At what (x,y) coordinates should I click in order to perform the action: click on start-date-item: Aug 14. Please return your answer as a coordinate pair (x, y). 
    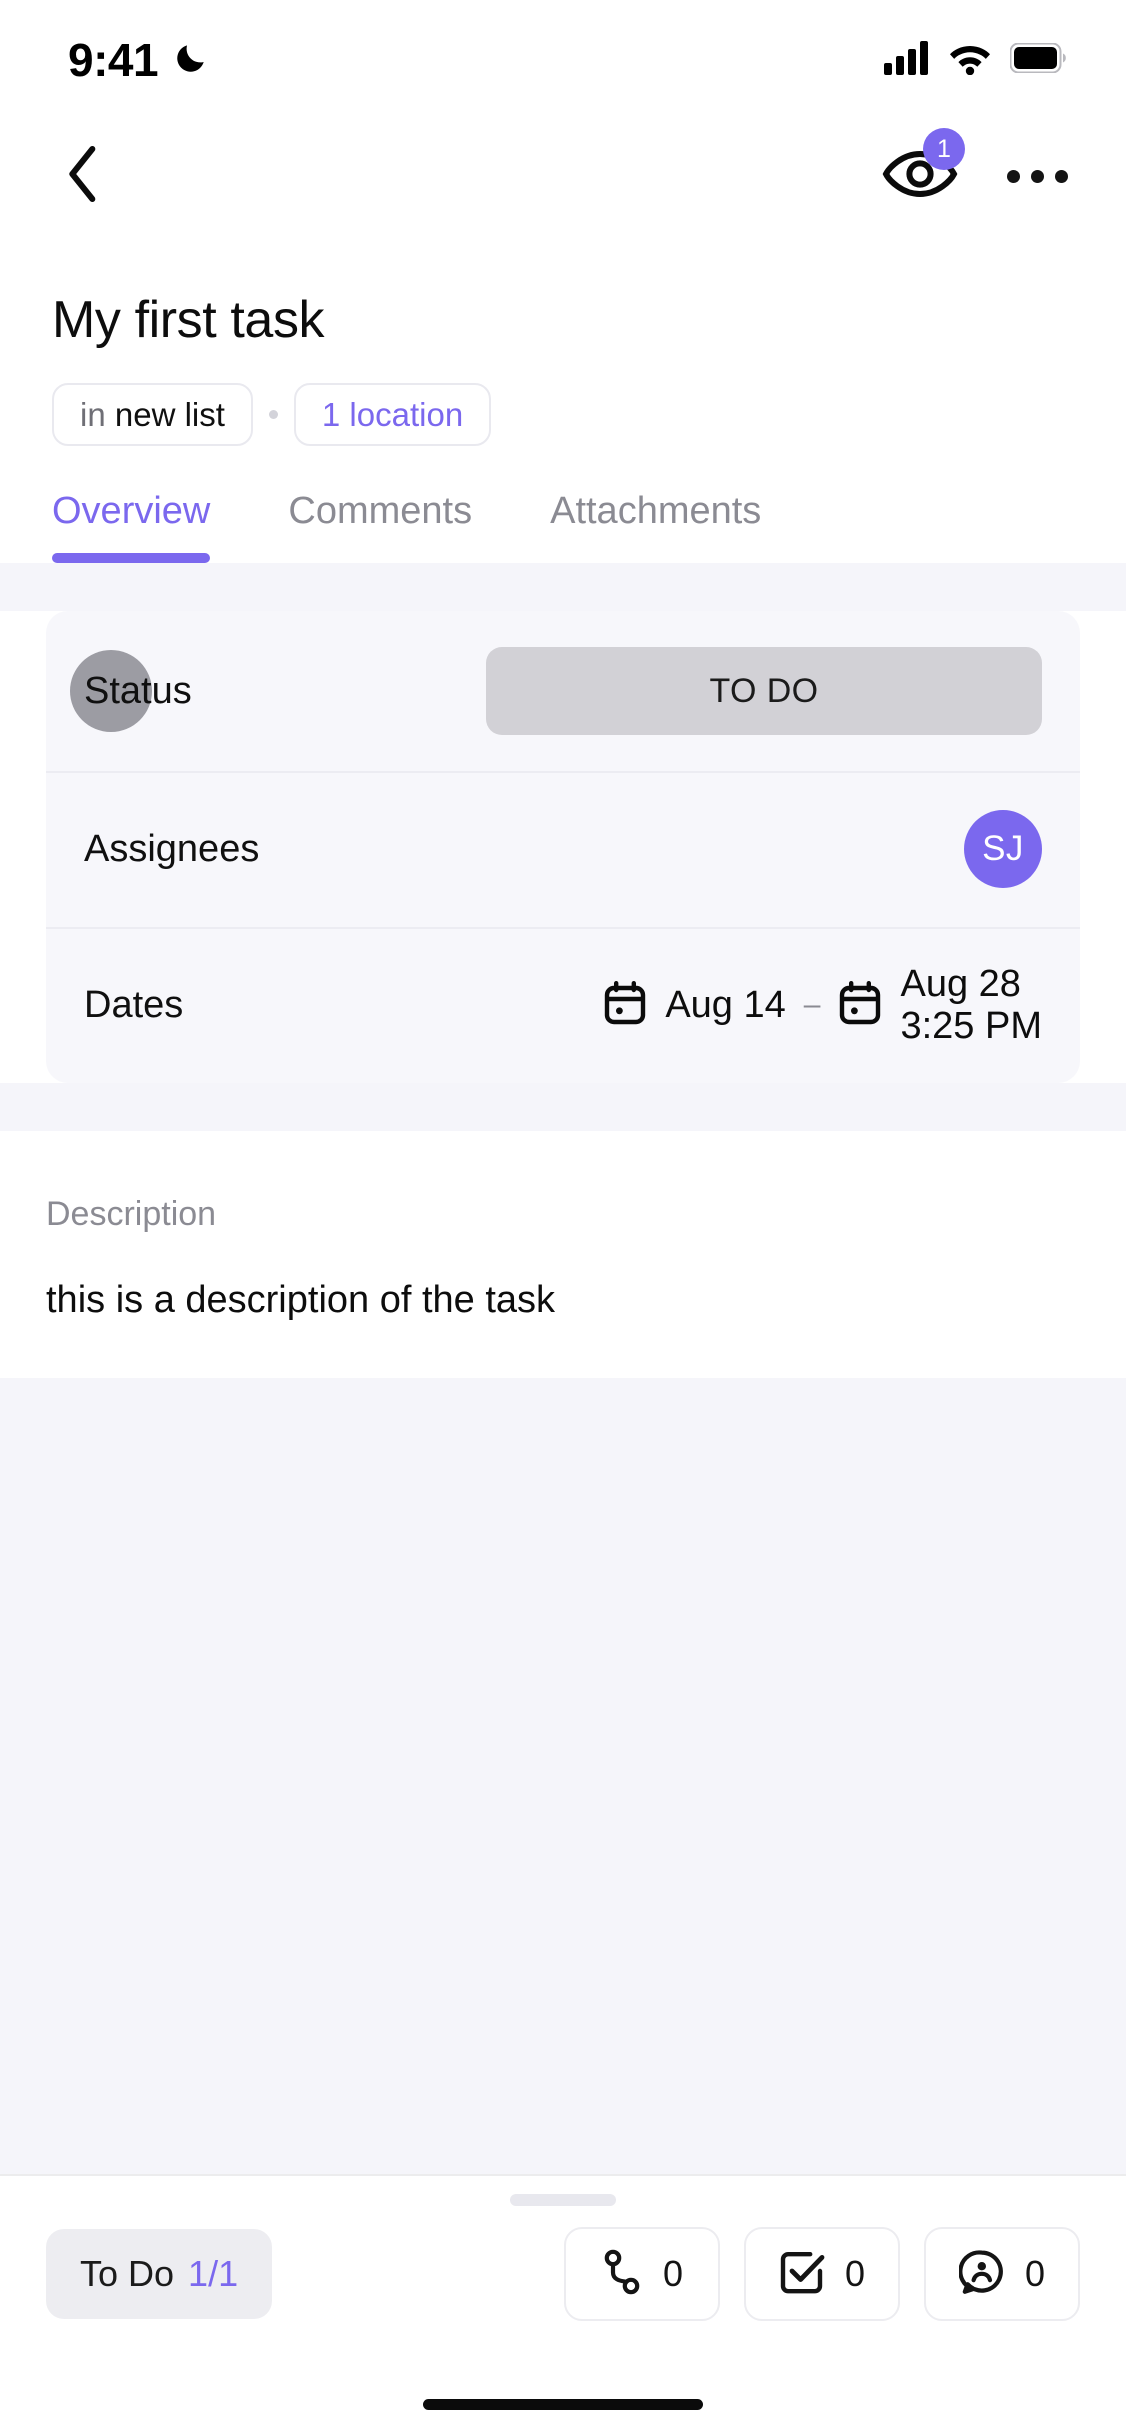
    Looking at the image, I should click on (694, 1005).